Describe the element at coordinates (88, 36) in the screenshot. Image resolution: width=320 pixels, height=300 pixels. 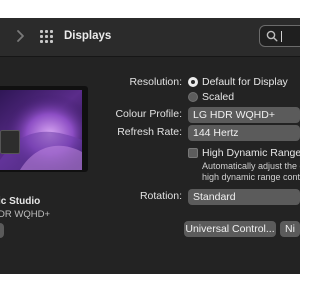
I see `window-title: Displays` at that location.